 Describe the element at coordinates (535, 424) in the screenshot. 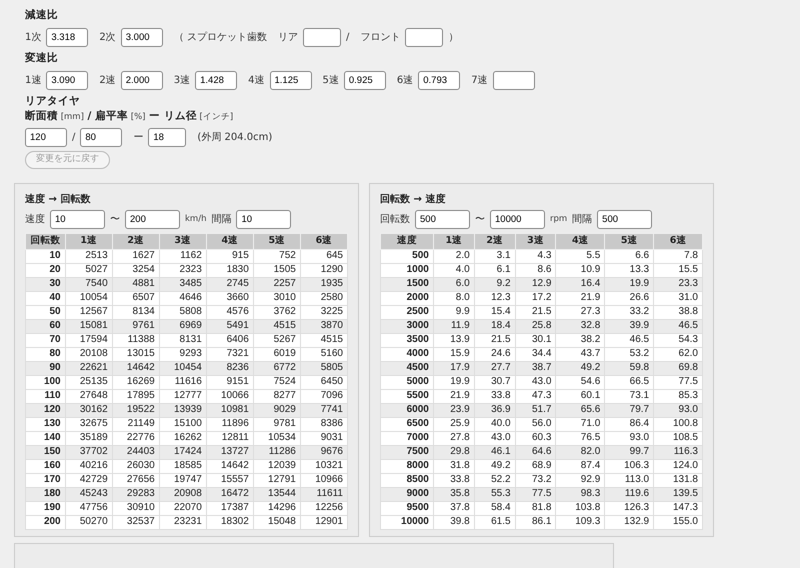

I see `table-cell: 56.0` at that location.